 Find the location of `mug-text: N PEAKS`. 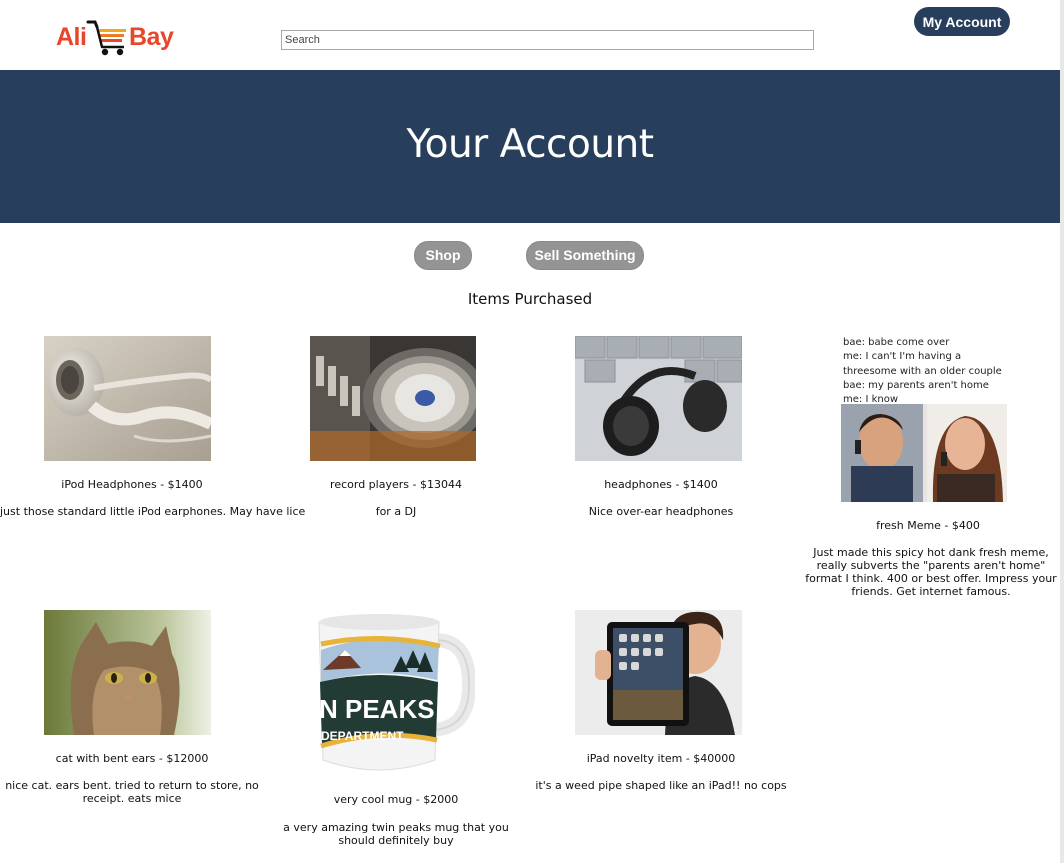

mug-text: N PEAKS is located at coordinates (377, 709).